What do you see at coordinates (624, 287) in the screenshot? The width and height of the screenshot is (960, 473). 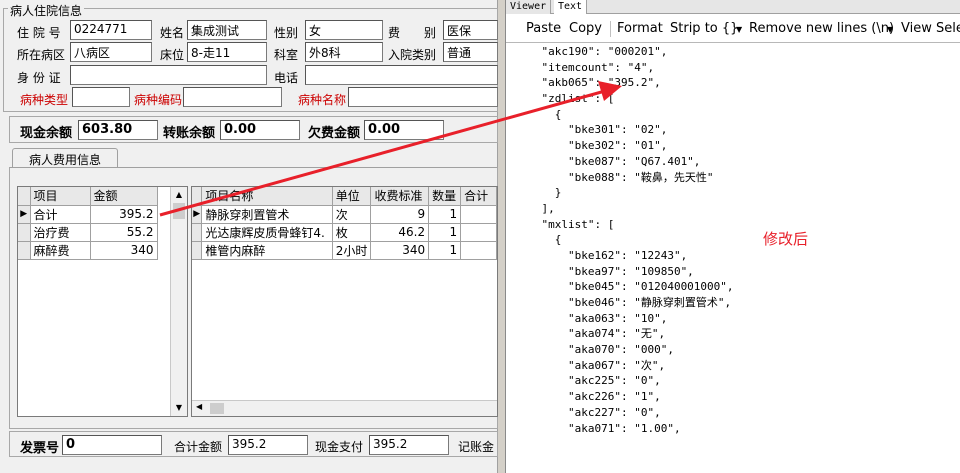 I see `json-text-line: "bke045": "012040001000",` at bounding box center [624, 287].